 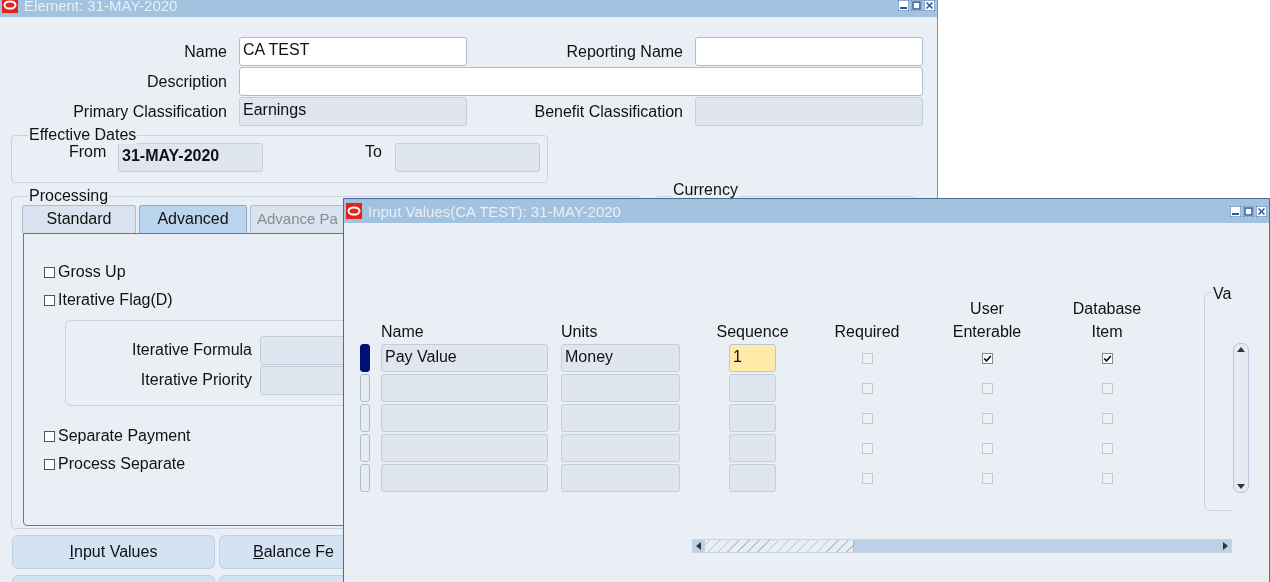 I want to click on scroll-thumb, so click(x=779, y=546).